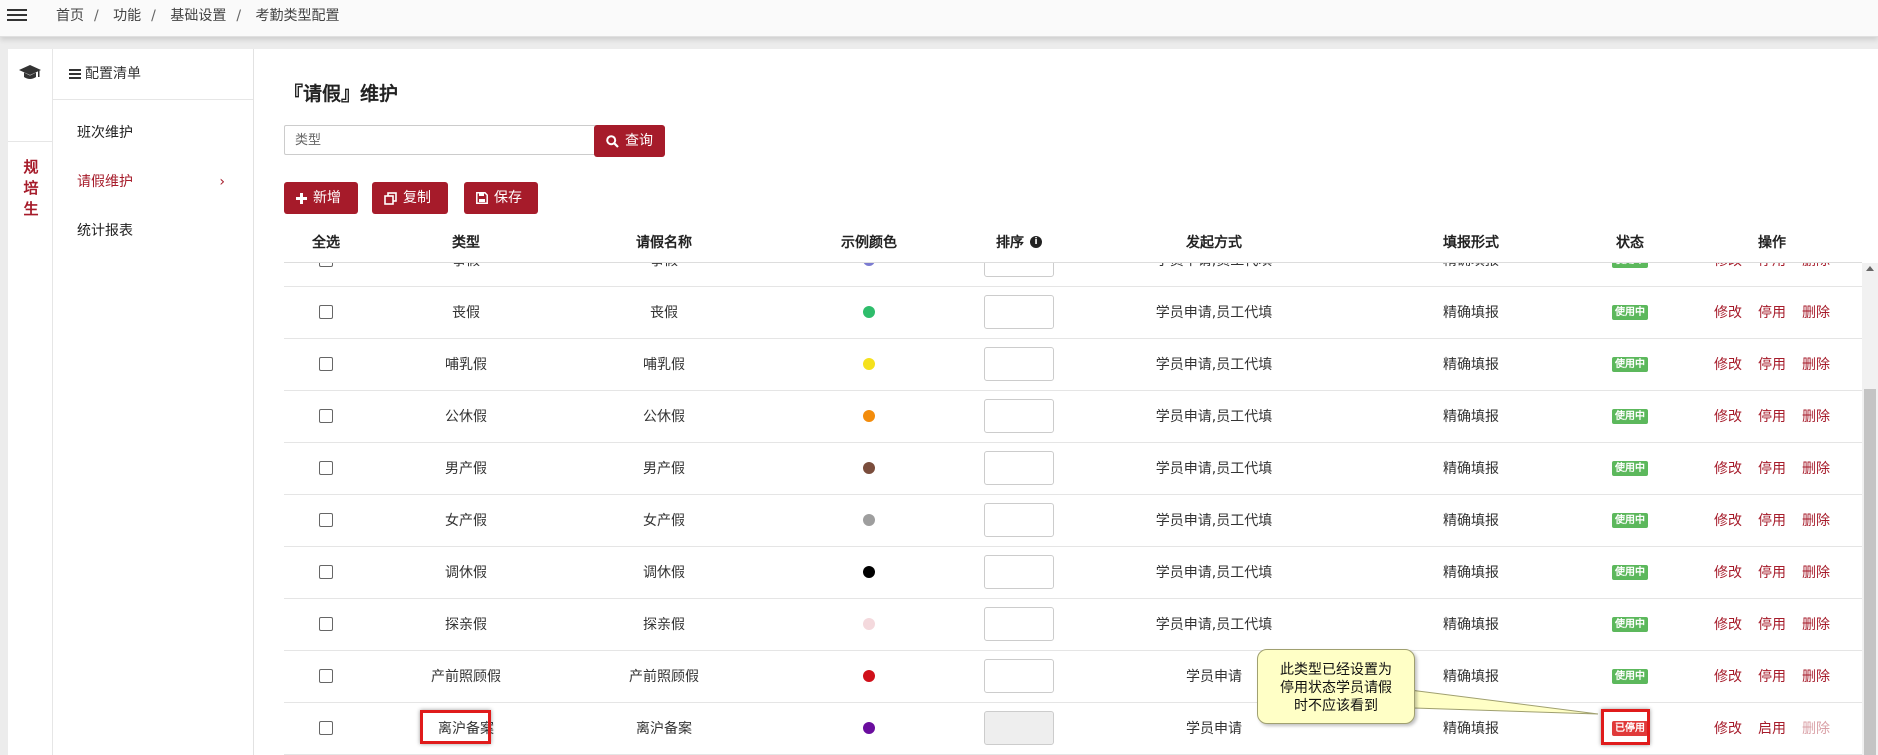 This screenshot has height=755, width=1878. Describe the element at coordinates (1073, 312) in the screenshot. I see `table-row: 丧假 丧假 学员申请,员工代填 精确填报 使用中 修改 停用 删除` at that location.